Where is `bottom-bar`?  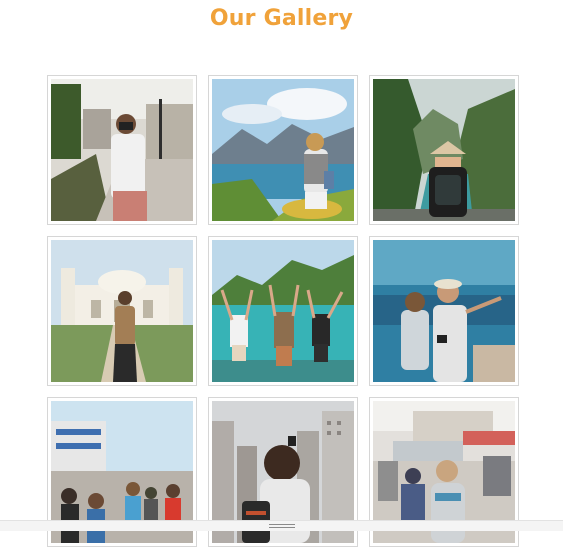 bottom-bar is located at coordinates (281, 525).